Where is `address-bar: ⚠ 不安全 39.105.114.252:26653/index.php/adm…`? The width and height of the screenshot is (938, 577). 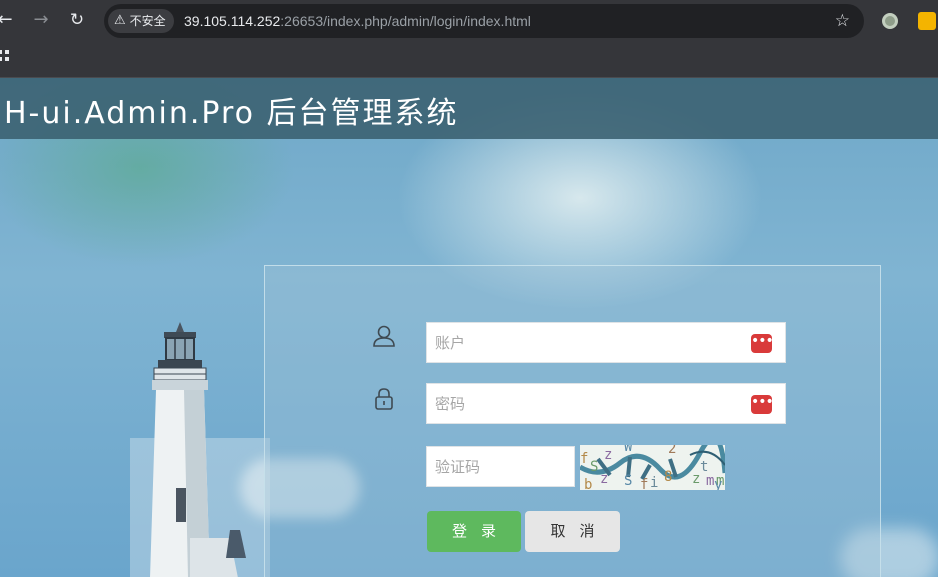 address-bar: ⚠ 不安全 39.105.114.252:26653/index.php/adm… is located at coordinates (484, 21).